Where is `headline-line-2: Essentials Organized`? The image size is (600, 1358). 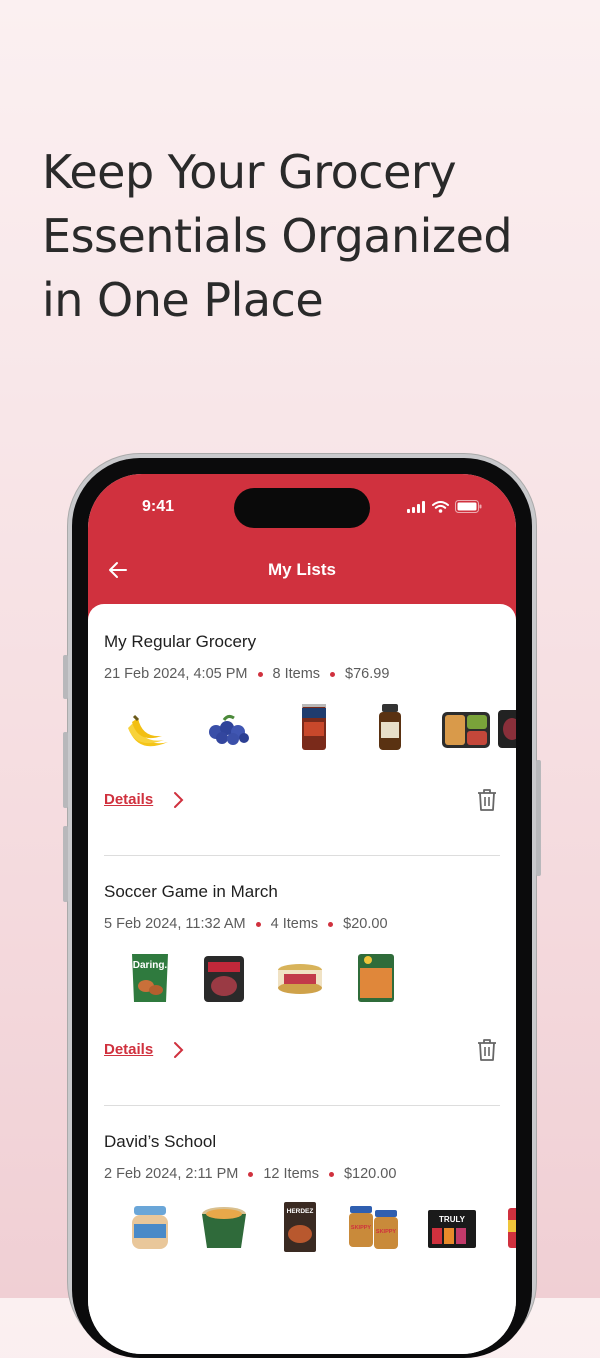 headline-line-2: Essentials Organized is located at coordinates (277, 236).